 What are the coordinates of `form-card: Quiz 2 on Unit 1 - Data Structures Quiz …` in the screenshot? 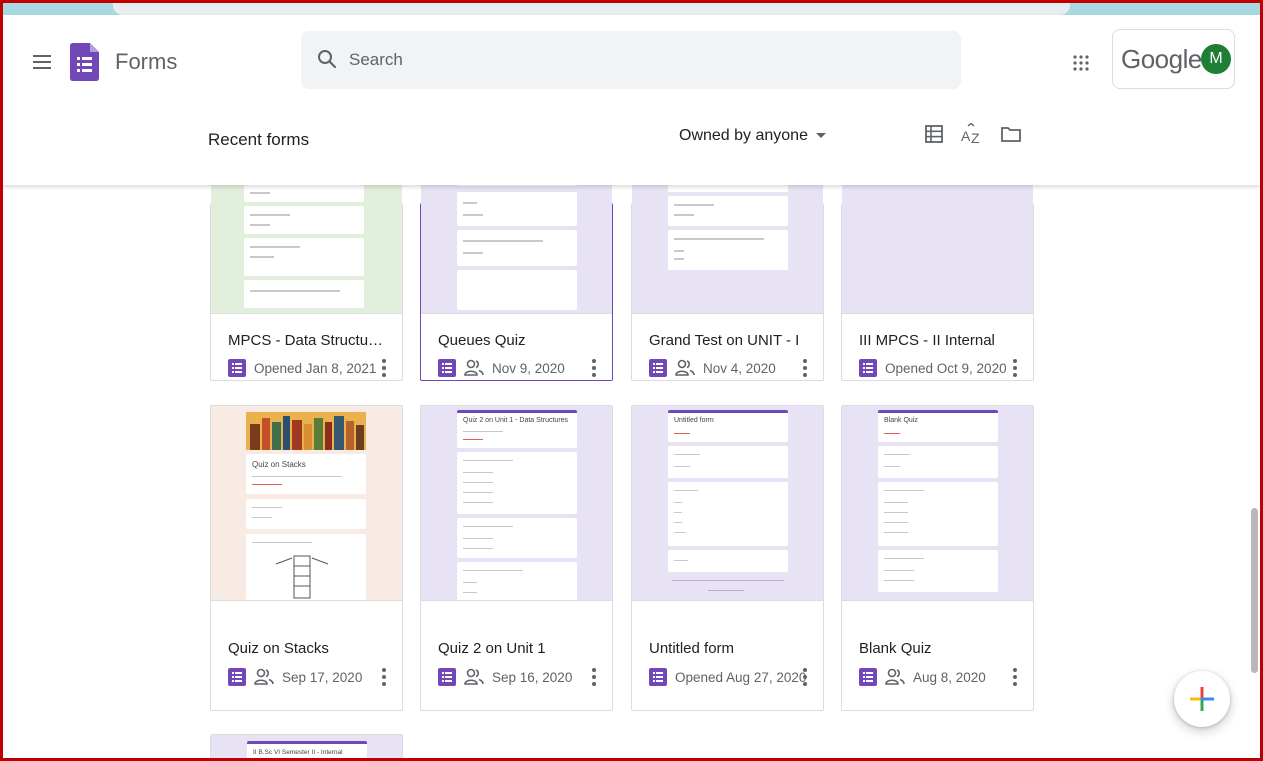 It's located at (516, 558).